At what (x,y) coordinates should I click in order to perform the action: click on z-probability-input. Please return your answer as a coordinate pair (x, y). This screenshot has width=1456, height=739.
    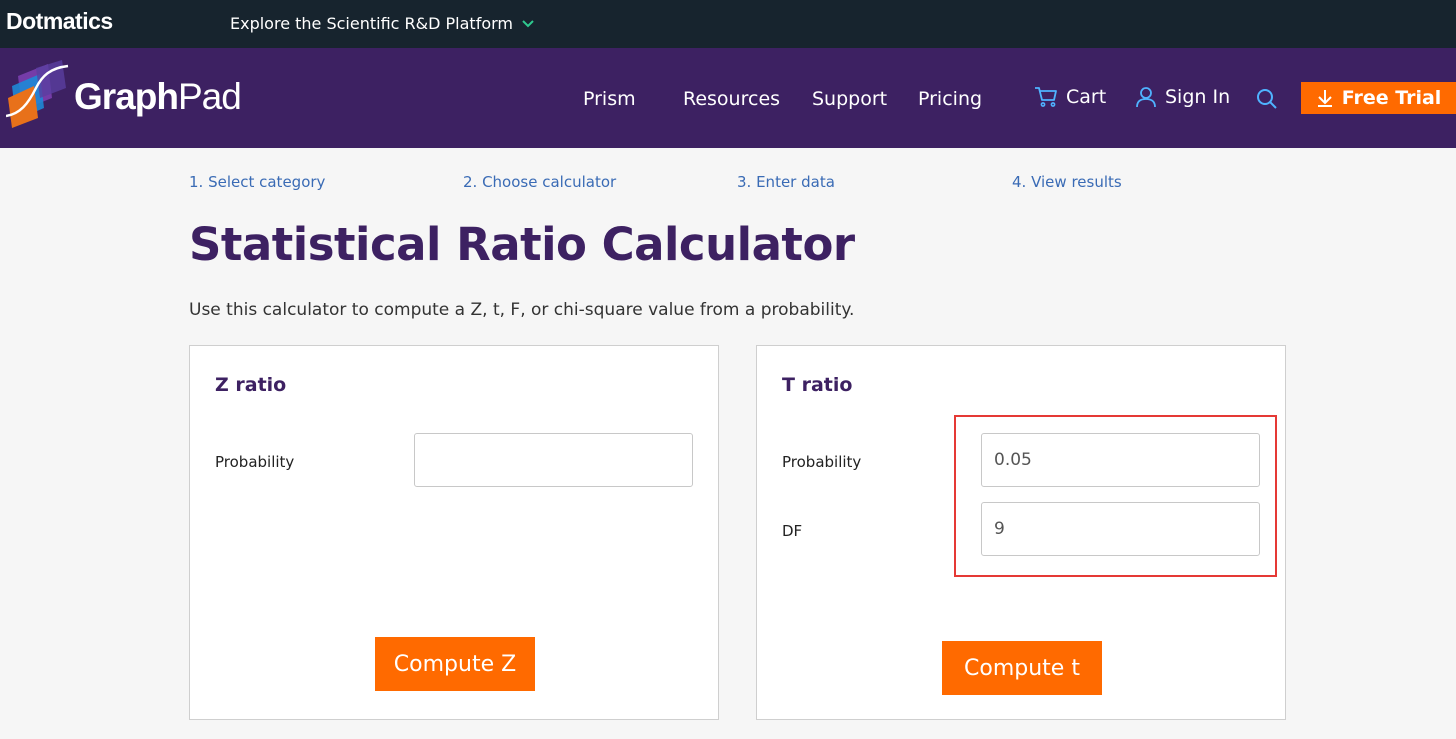
    Looking at the image, I should click on (553, 460).